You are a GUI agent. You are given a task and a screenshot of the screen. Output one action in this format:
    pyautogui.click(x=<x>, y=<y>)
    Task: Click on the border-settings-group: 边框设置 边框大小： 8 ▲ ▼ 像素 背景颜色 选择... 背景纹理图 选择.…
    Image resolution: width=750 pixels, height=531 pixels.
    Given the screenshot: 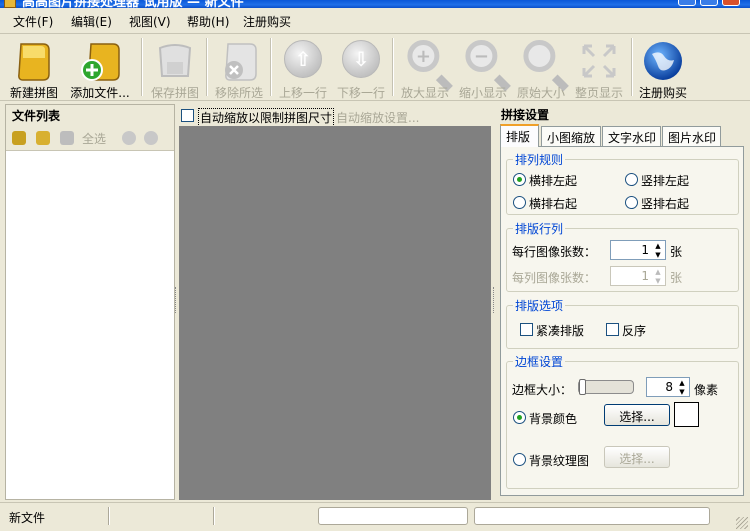 What is the action you would take?
    pyautogui.click(x=622, y=421)
    